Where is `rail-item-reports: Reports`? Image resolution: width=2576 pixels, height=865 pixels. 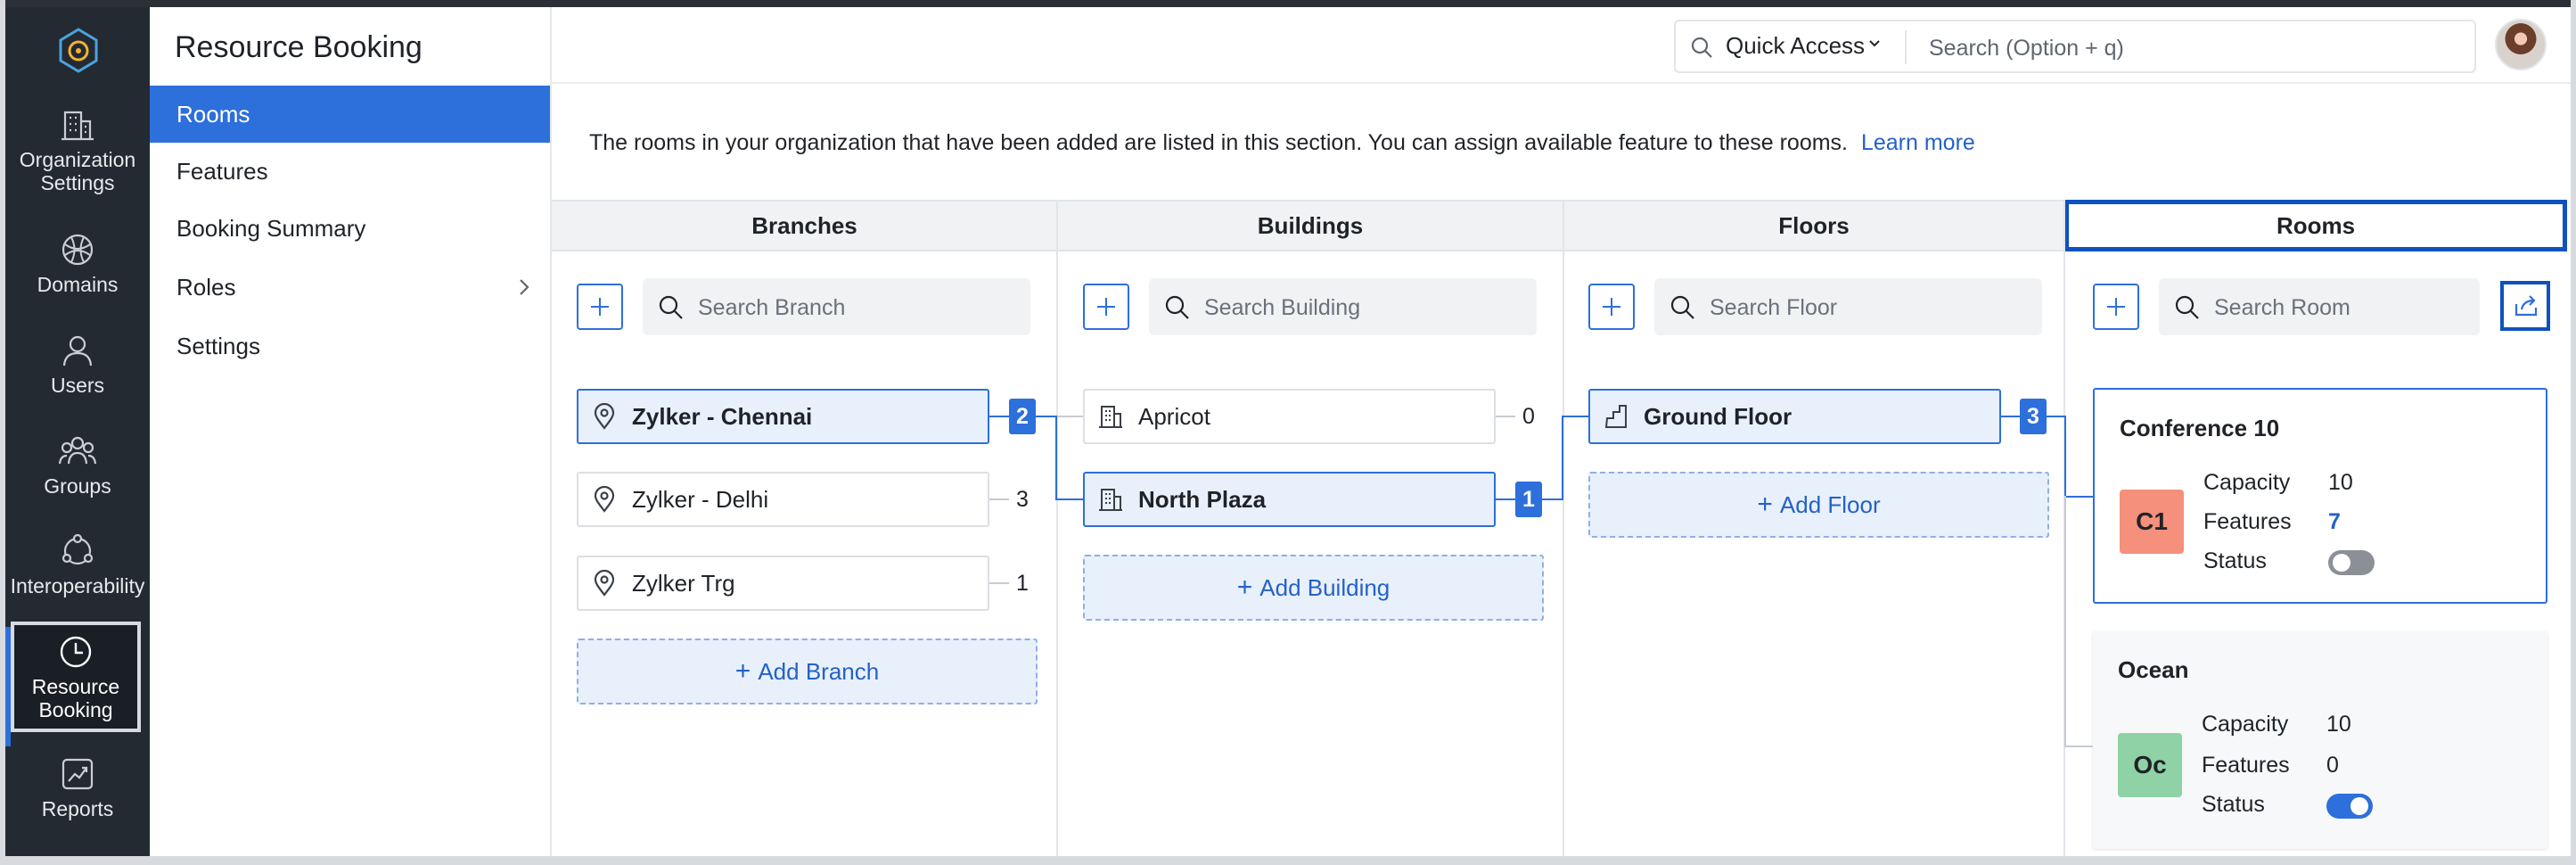 rail-item-reports: Reports is located at coordinates (78, 788).